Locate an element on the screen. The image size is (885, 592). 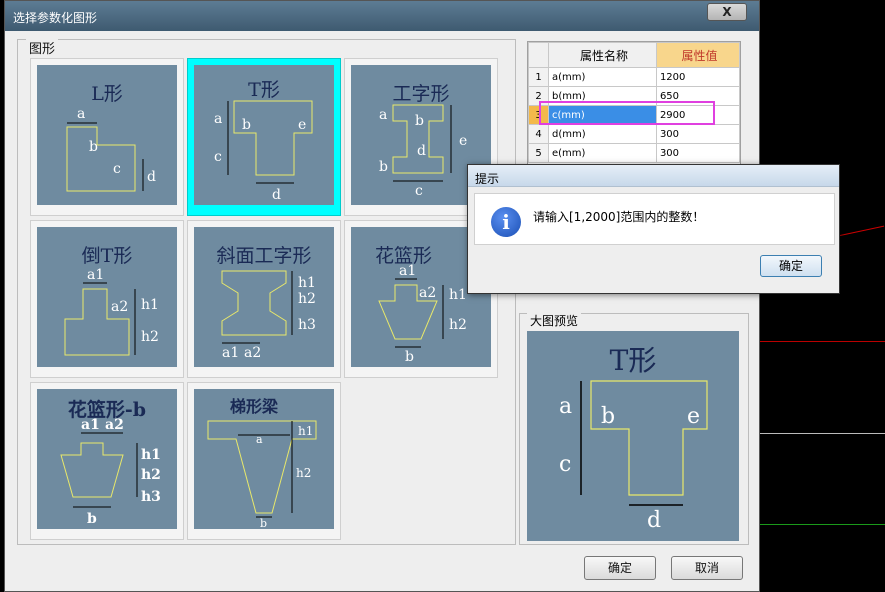
edit-highlight is located at coordinates (627, 113).